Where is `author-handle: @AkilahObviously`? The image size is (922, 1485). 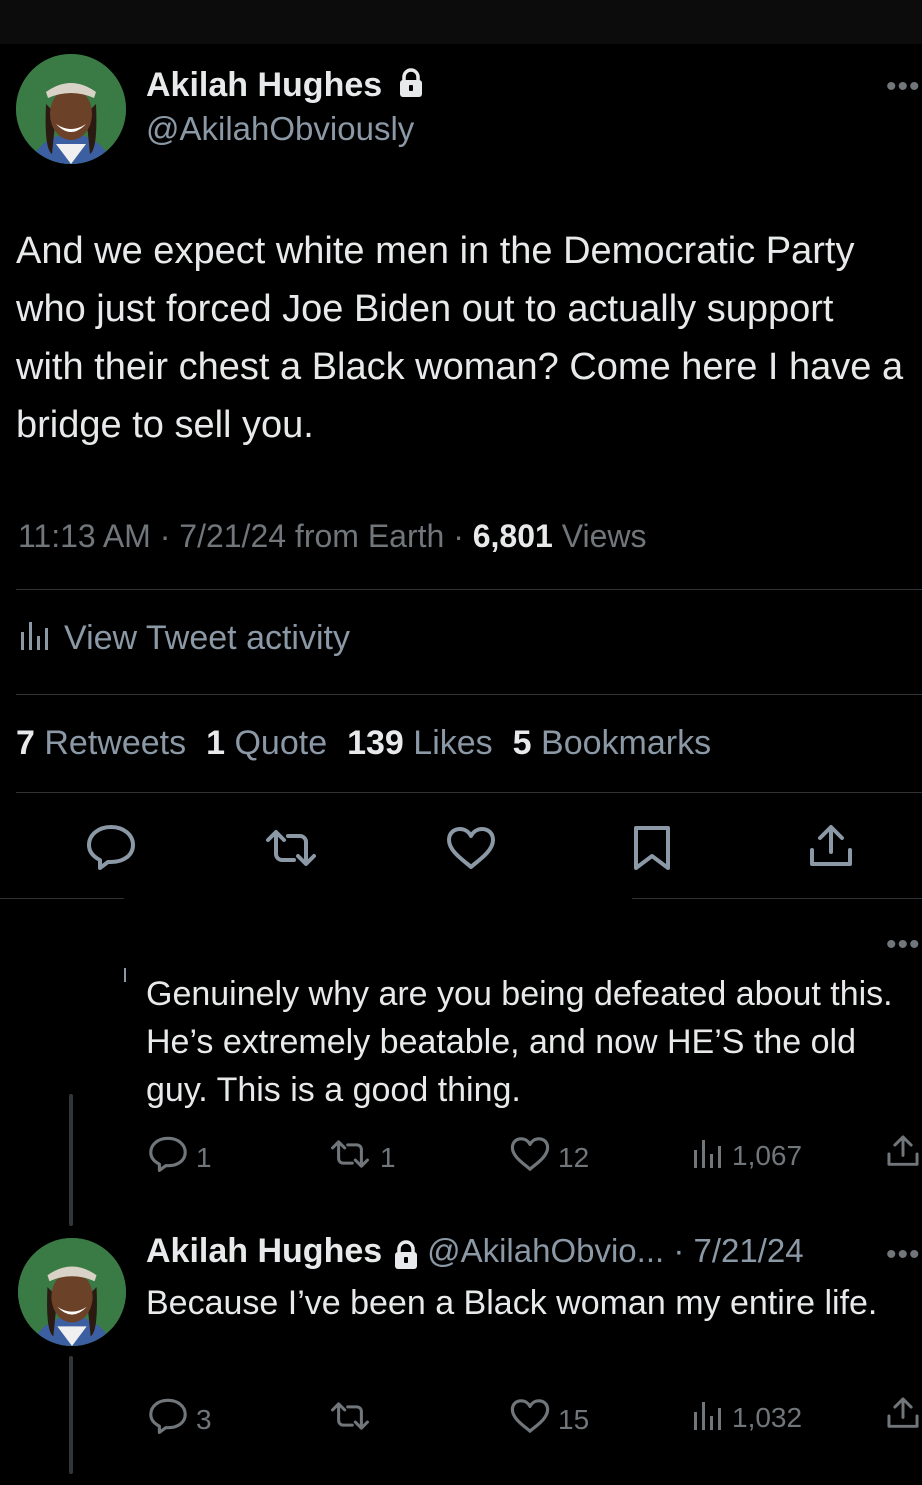 author-handle: @AkilahObviously is located at coordinates (280, 129).